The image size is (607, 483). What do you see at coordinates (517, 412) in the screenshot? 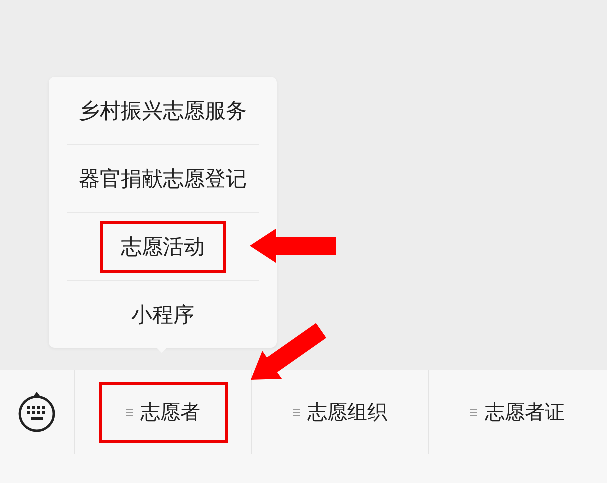
I see `menu-tab: 志愿者证` at bounding box center [517, 412].